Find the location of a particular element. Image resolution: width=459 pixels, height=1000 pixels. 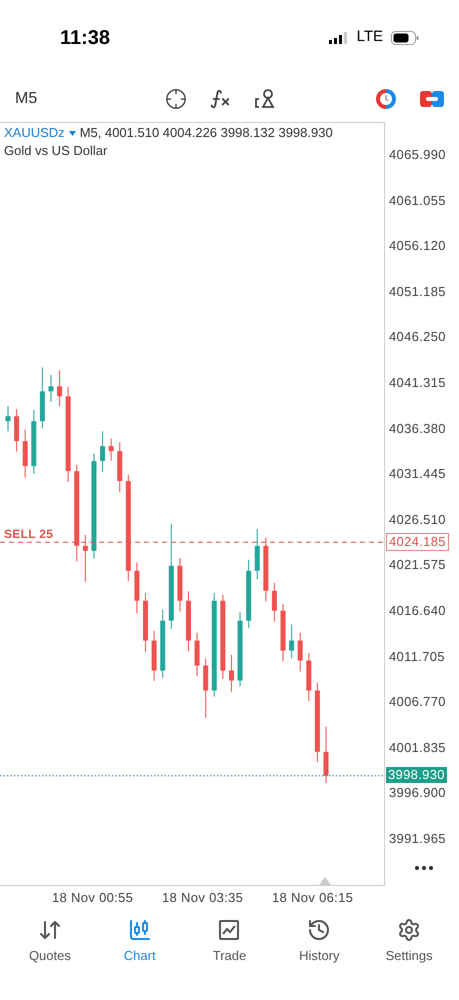

price-tick: 4006.770 is located at coordinates (417, 702).